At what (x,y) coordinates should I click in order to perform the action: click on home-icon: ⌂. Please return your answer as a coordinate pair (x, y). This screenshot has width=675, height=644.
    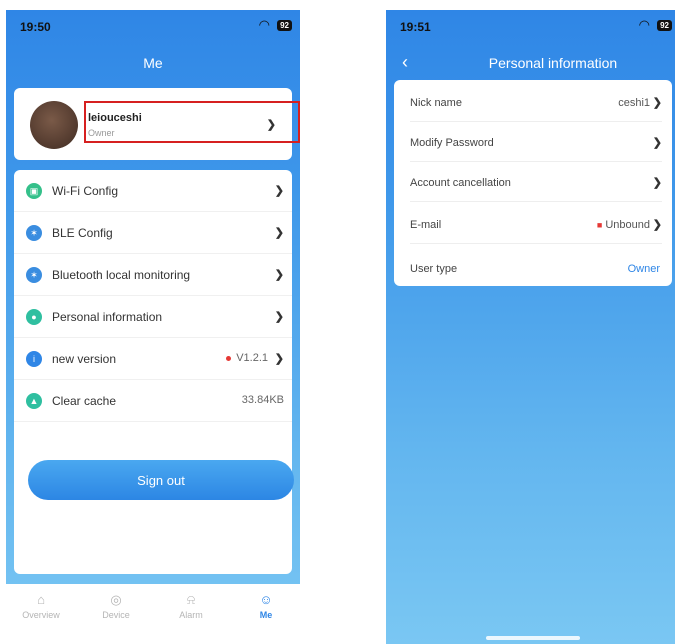
    Looking at the image, I should click on (41, 599).